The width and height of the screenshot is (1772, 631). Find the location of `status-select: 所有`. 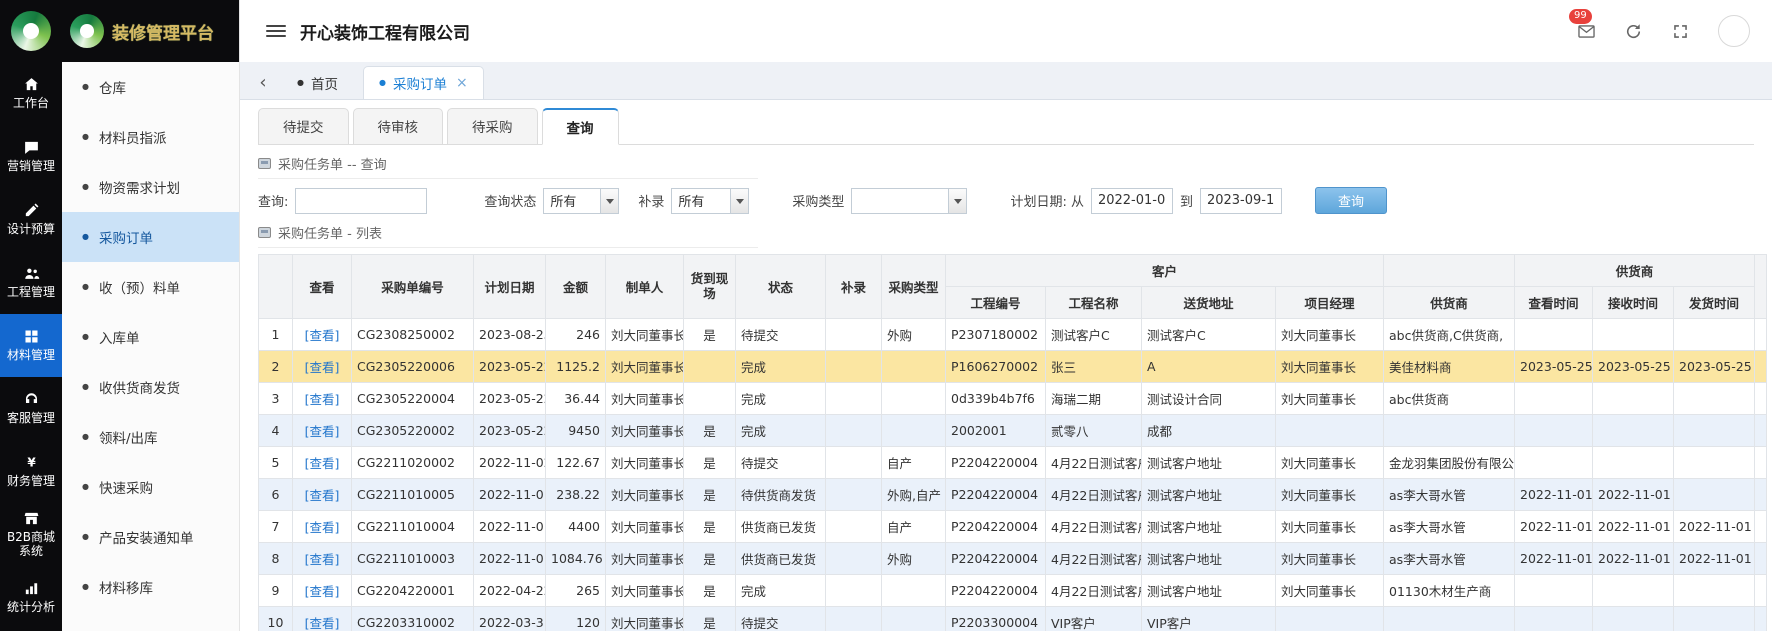

status-select: 所有 is located at coordinates (581, 200).